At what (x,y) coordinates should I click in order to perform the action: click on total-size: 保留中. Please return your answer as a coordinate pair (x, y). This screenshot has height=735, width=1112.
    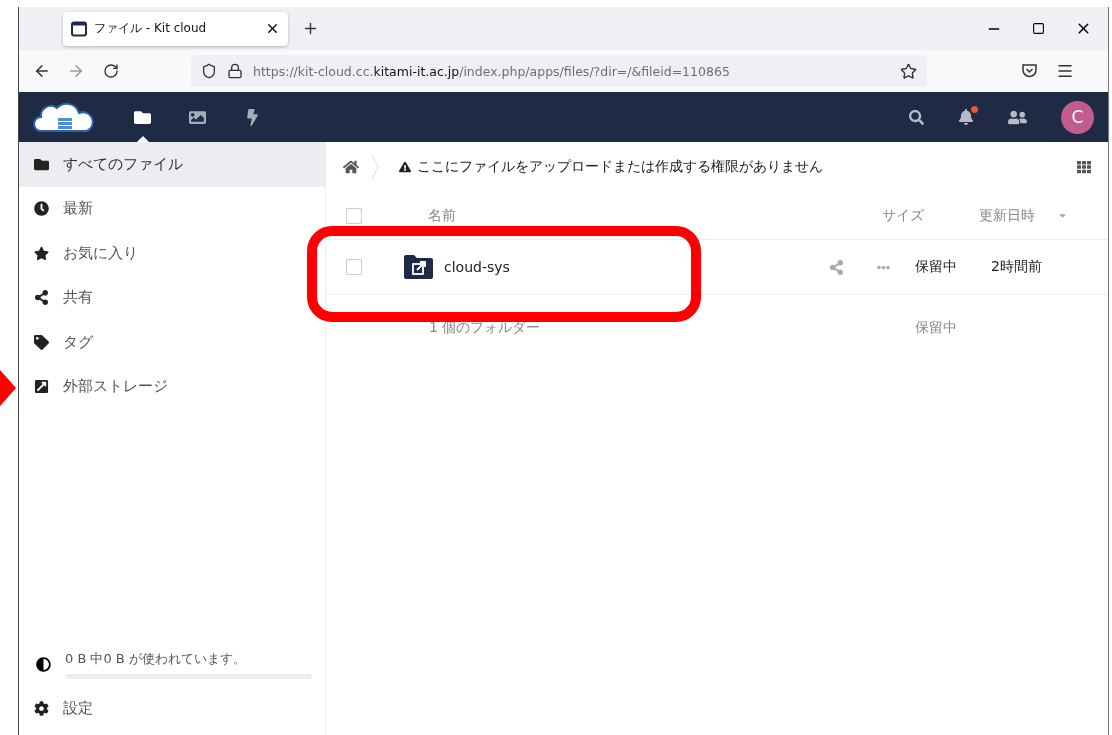
    Looking at the image, I should click on (936, 327).